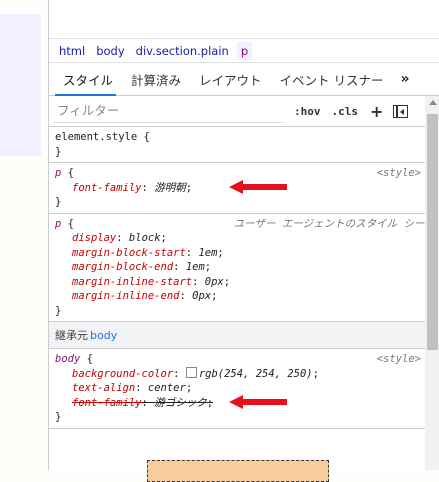  What do you see at coordinates (191, 372) in the screenshot?
I see `color-swatch-icon` at bounding box center [191, 372].